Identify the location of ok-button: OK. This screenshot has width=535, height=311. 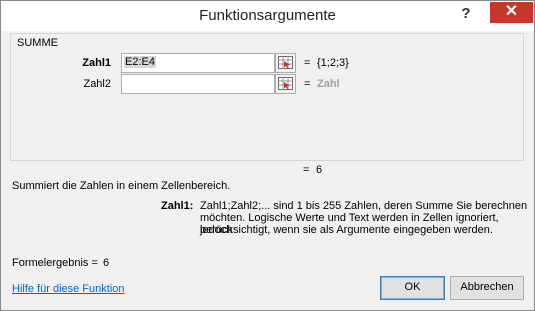
(412, 288).